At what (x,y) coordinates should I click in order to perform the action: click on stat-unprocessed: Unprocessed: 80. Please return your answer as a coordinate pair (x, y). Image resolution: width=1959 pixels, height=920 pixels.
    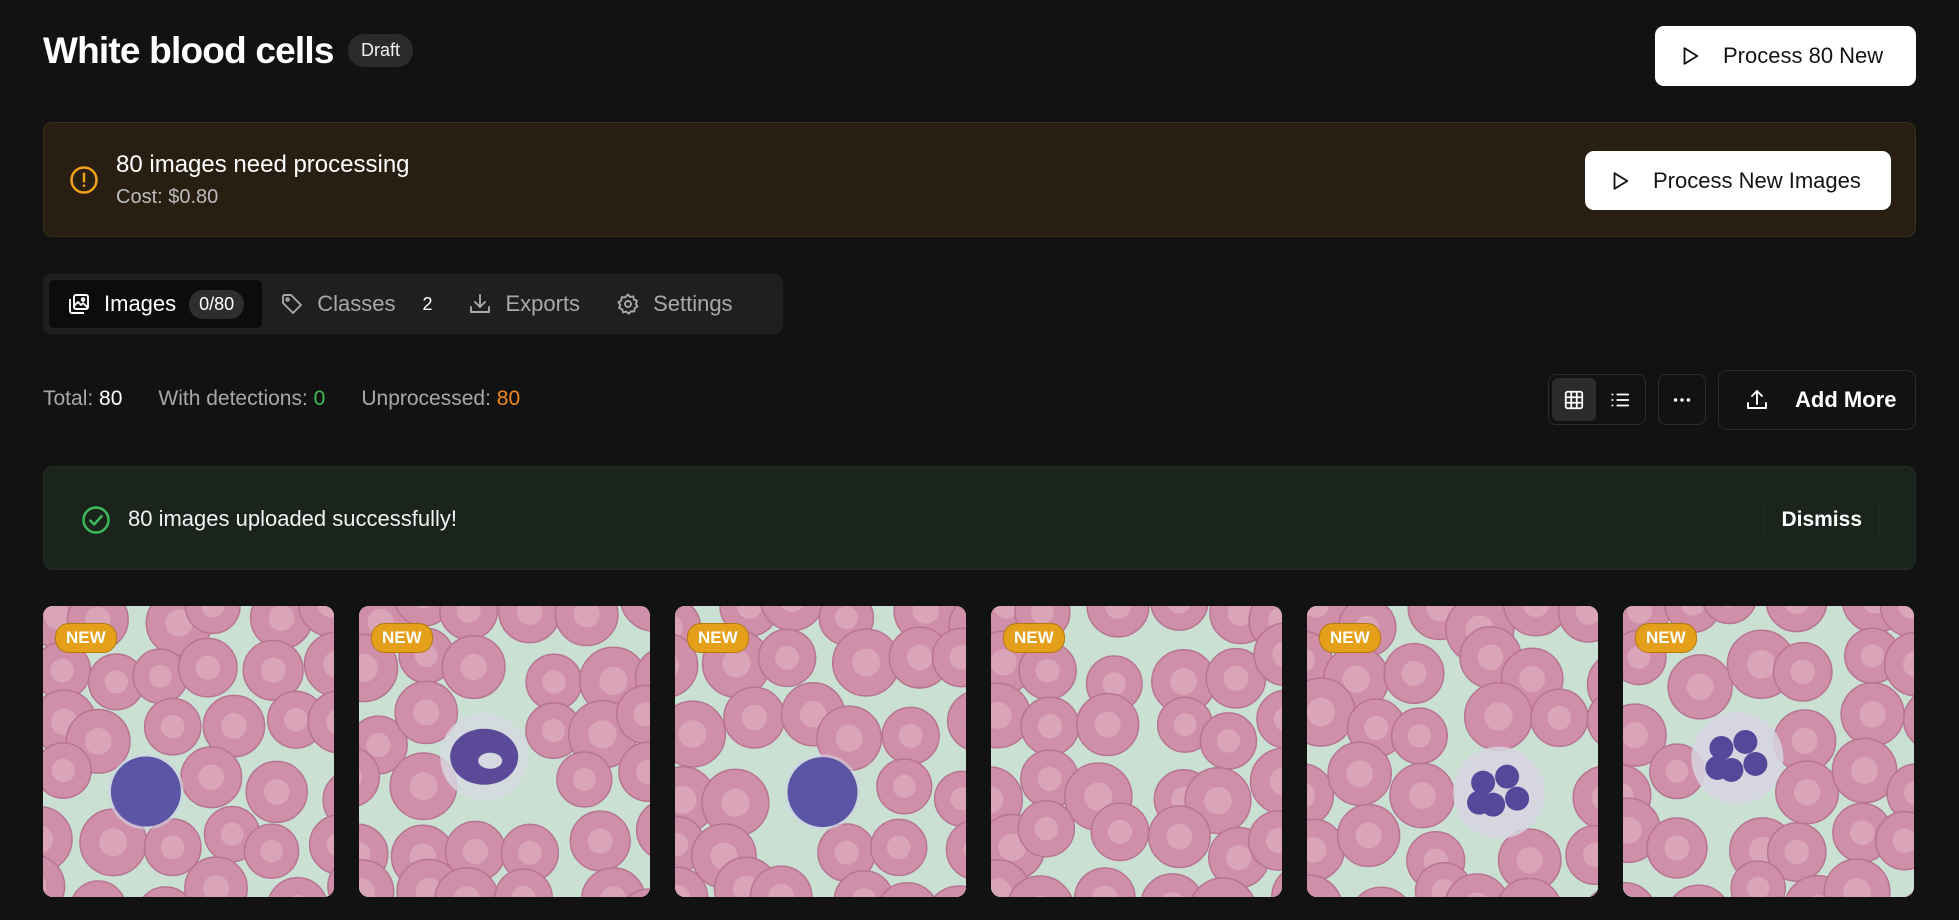
    Looking at the image, I should click on (440, 399).